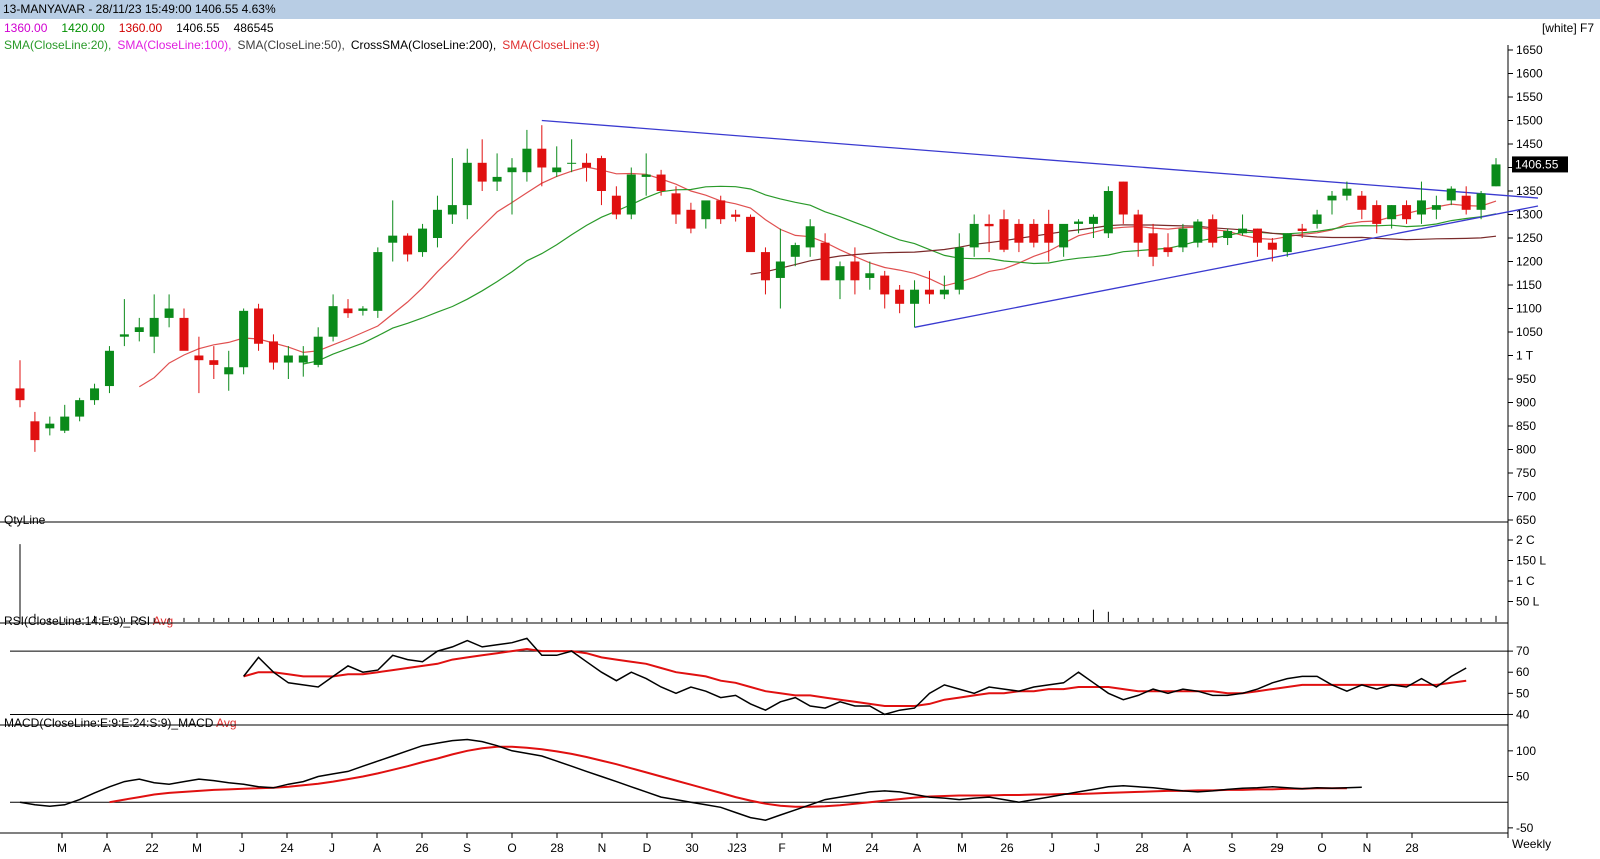 Image resolution: width=1600 pixels, height=859 pixels. What do you see at coordinates (467, 848) in the screenshot?
I see `time-tick-label: S` at bounding box center [467, 848].